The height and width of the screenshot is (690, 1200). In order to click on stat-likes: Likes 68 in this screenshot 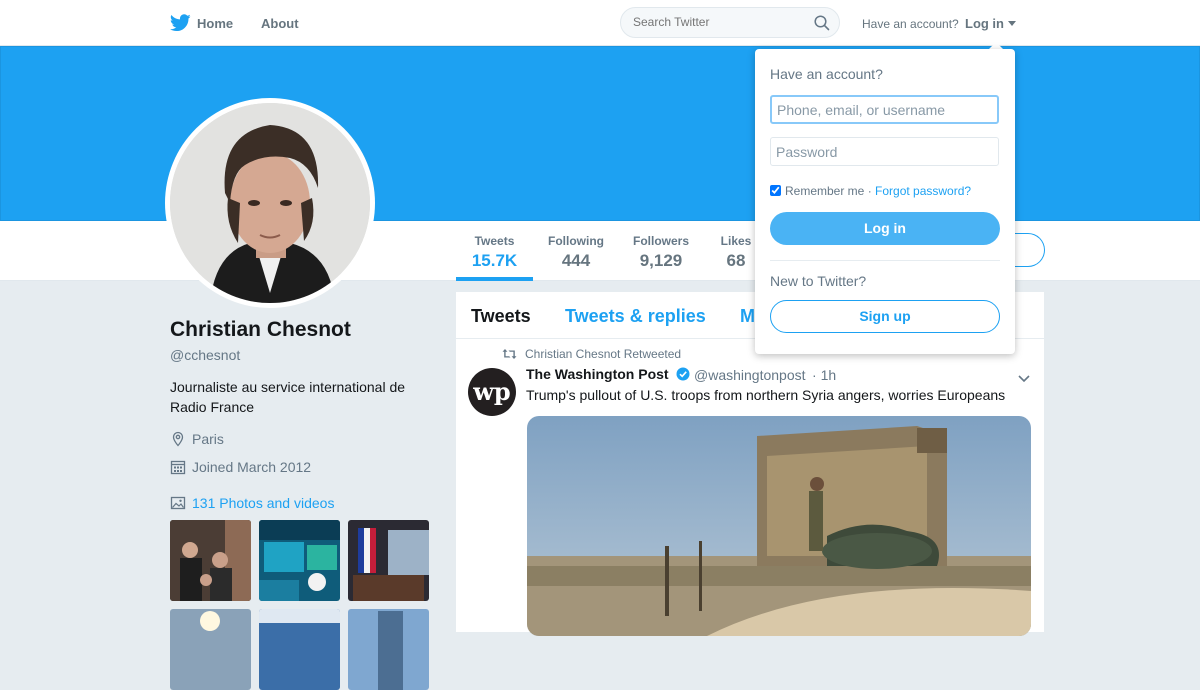, I will do `click(736, 252)`.